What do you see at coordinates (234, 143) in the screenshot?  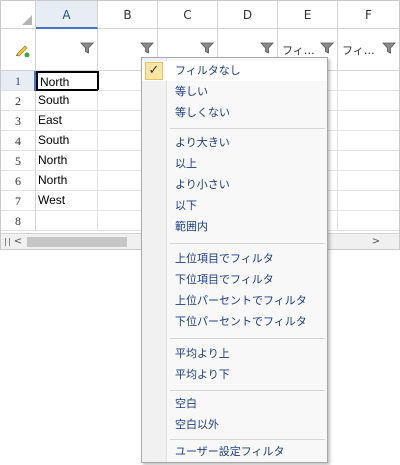 I see `menu-item-greater-than: より大きい` at bounding box center [234, 143].